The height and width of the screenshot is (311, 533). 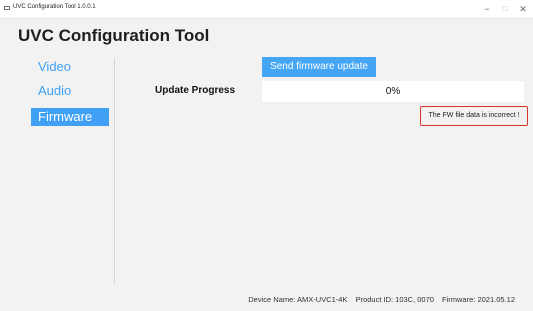 I want to click on window-titlebar: UVC Configuration Tool 1.0.0.1 − □ ✕, so click(x=266, y=9).